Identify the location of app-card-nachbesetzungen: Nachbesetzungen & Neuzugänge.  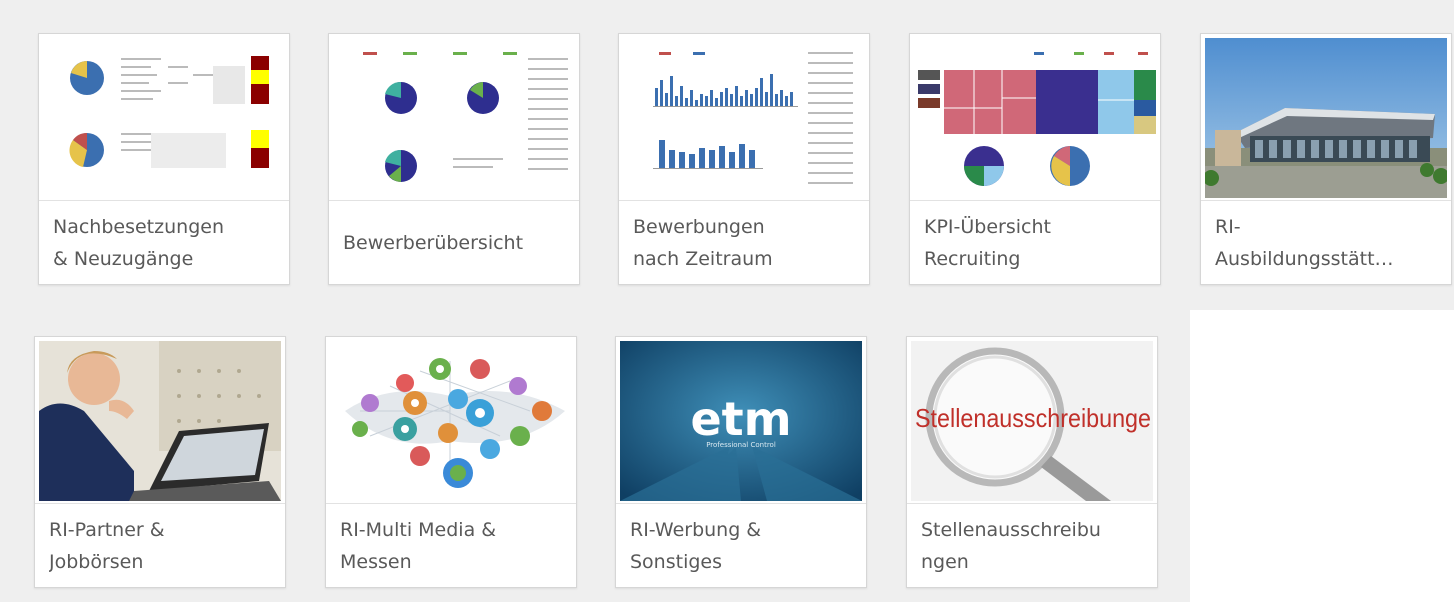
(164, 159).